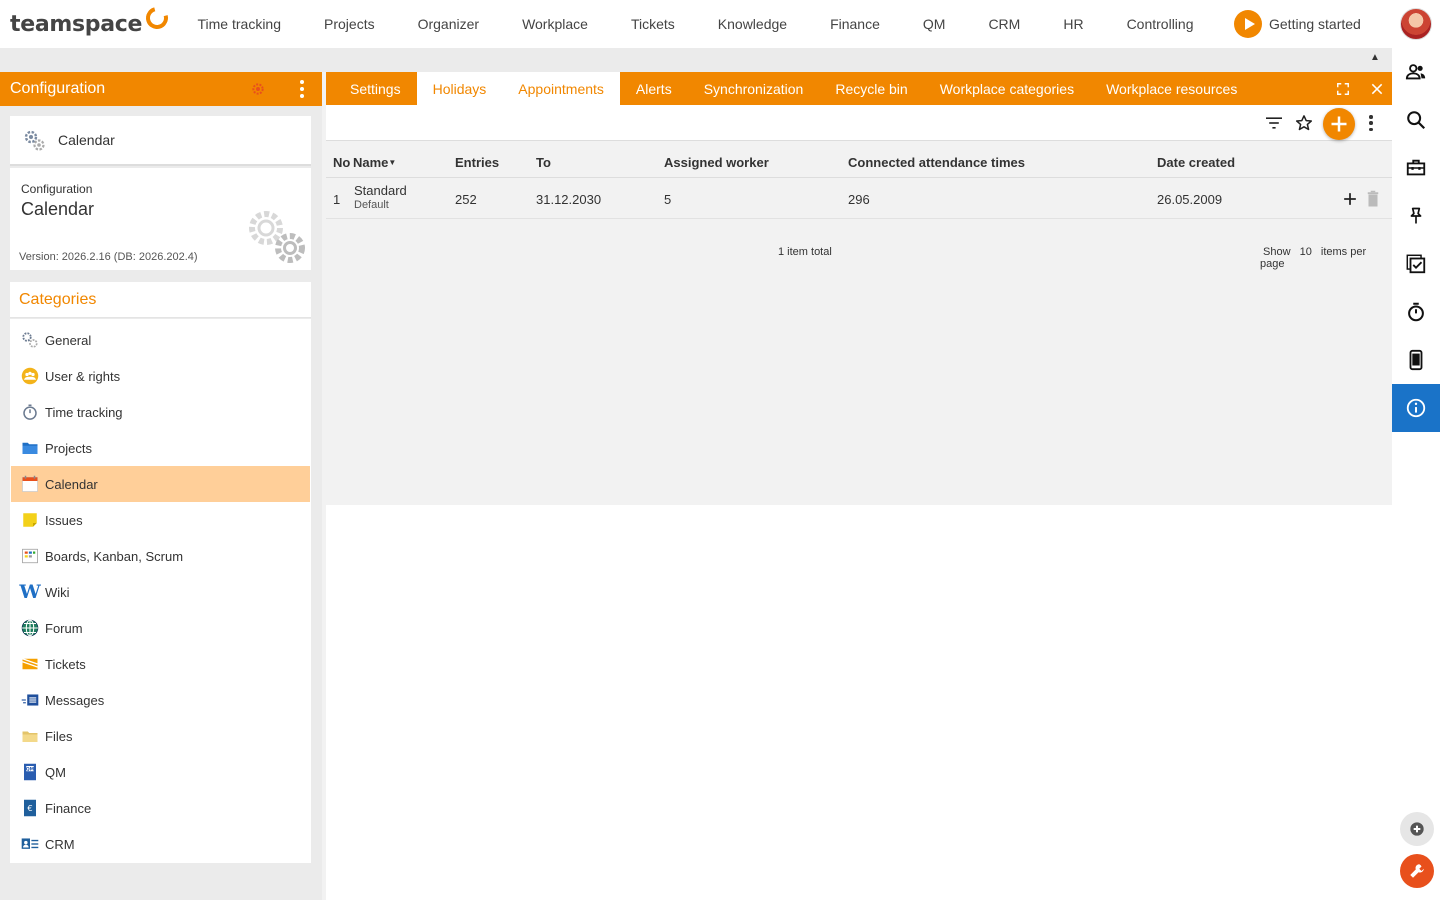  I want to click on tab-synchronization: Synchronization, so click(754, 88).